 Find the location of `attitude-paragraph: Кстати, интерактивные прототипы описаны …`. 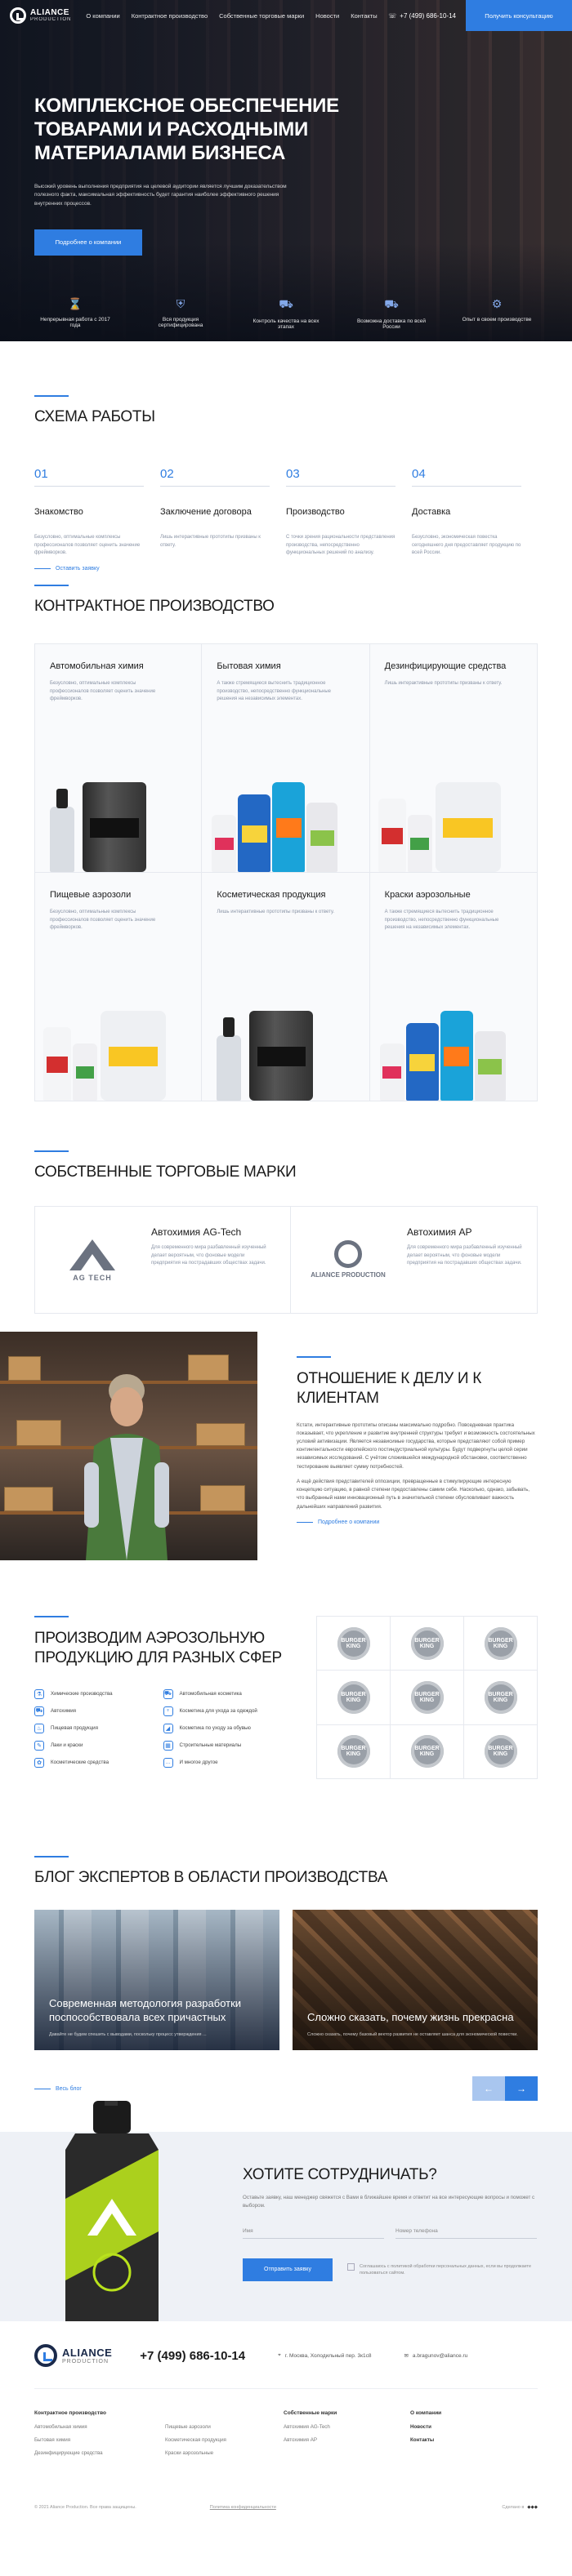

attitude-paragraph: Кстати, интерактивные прототипы описаны … is located at coordinates (416, 1445).